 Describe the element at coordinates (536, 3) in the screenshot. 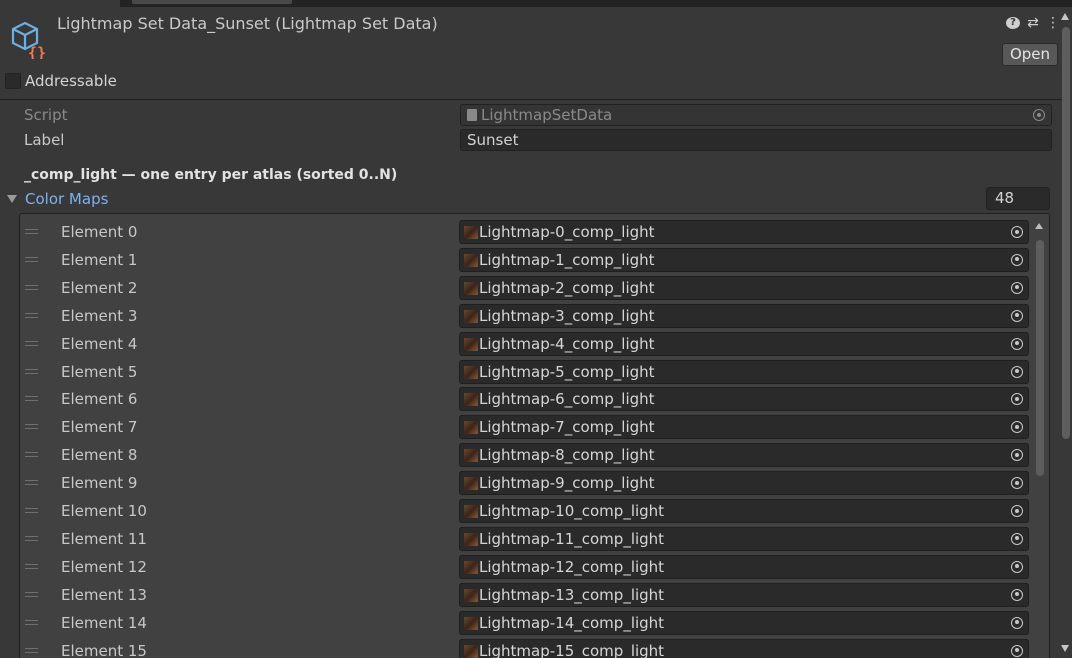

I see `inspector-tab-strip` at that location.